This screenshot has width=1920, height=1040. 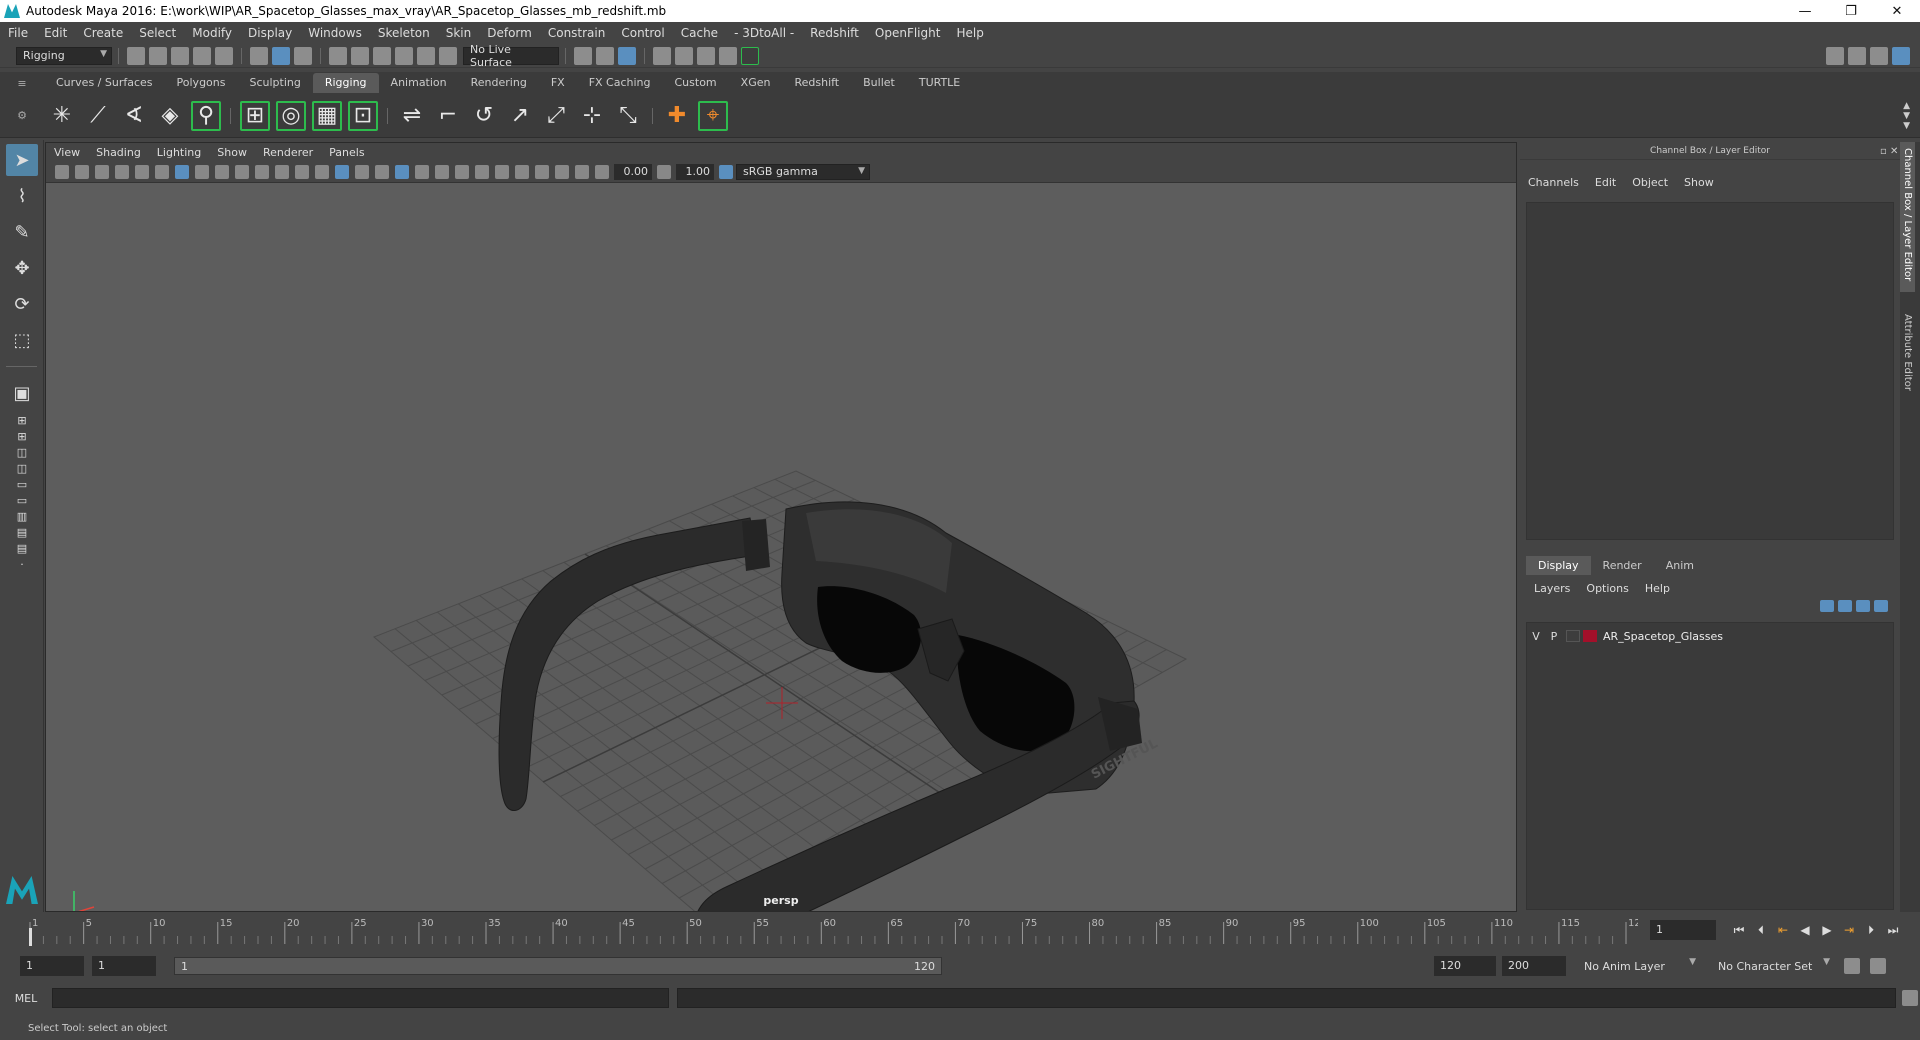 What do you see at coordinates (558, 83) in the screenshot?
I see `tab-fx: FX` at bounding box center [558, 83].